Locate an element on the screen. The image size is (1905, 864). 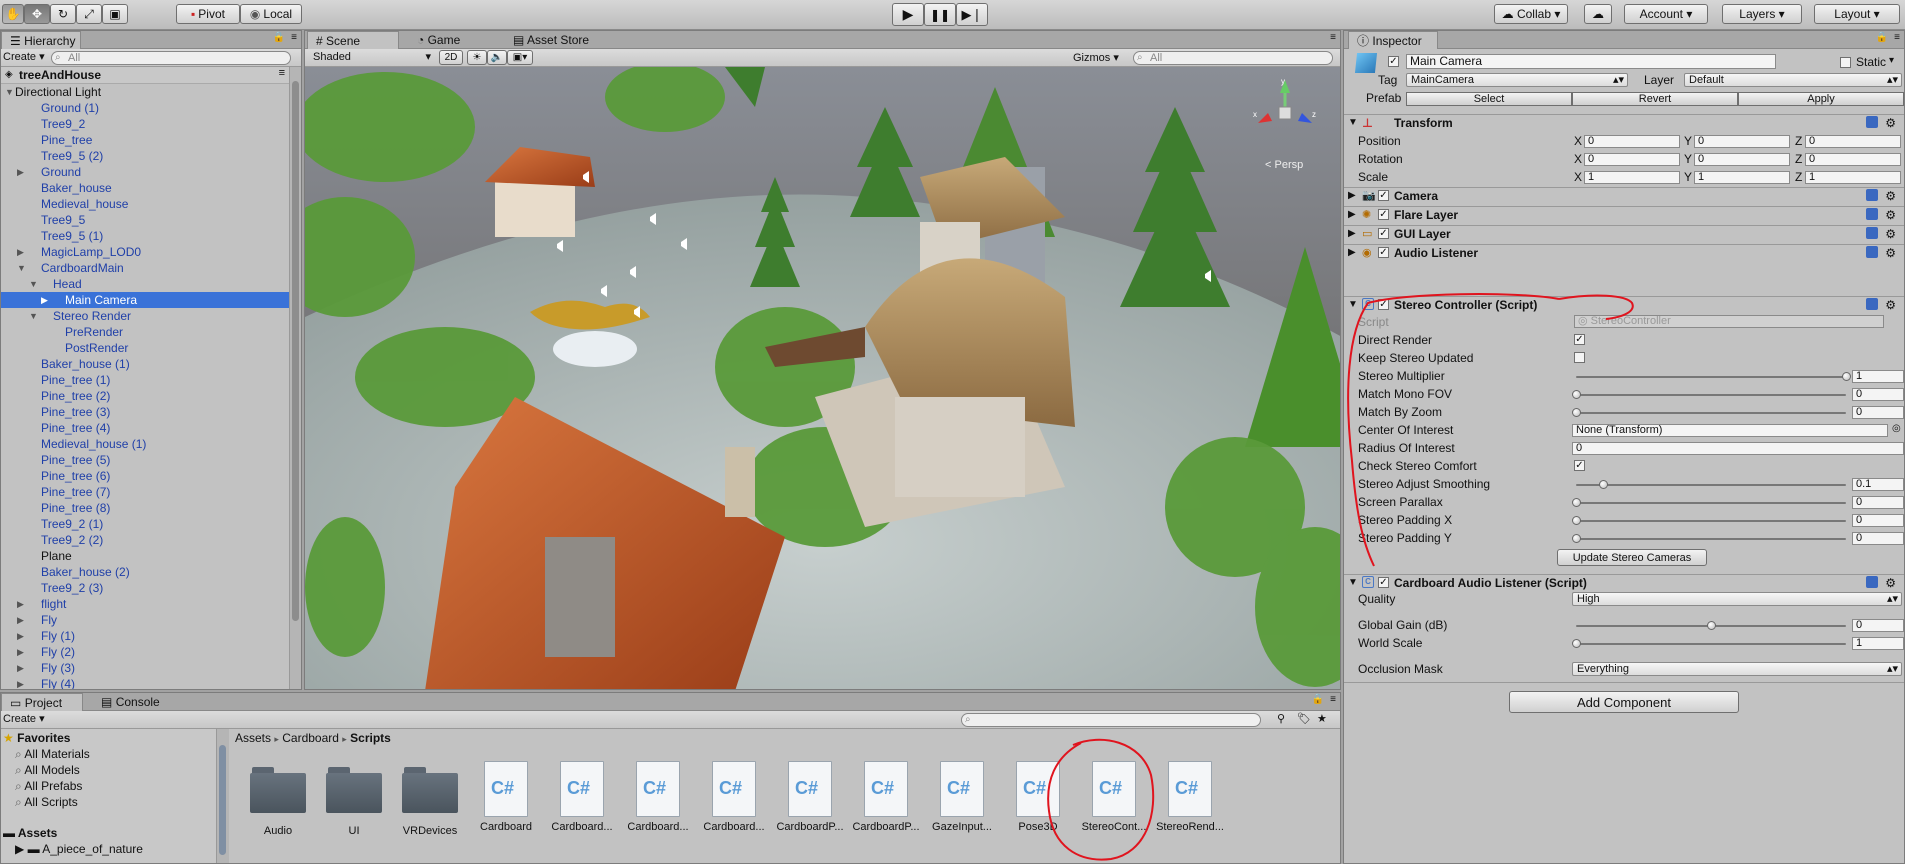
pause-button: ❚❚ is located at coordinates (940, 14).